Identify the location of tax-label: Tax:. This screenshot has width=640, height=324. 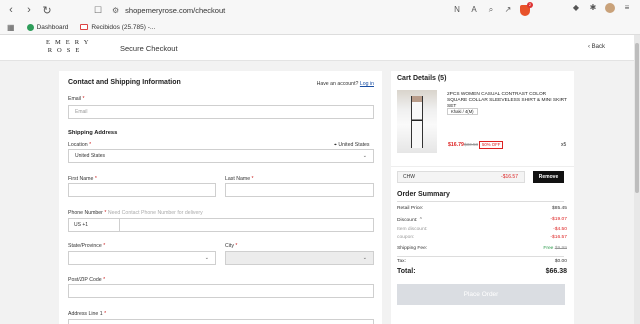
(401, 261).